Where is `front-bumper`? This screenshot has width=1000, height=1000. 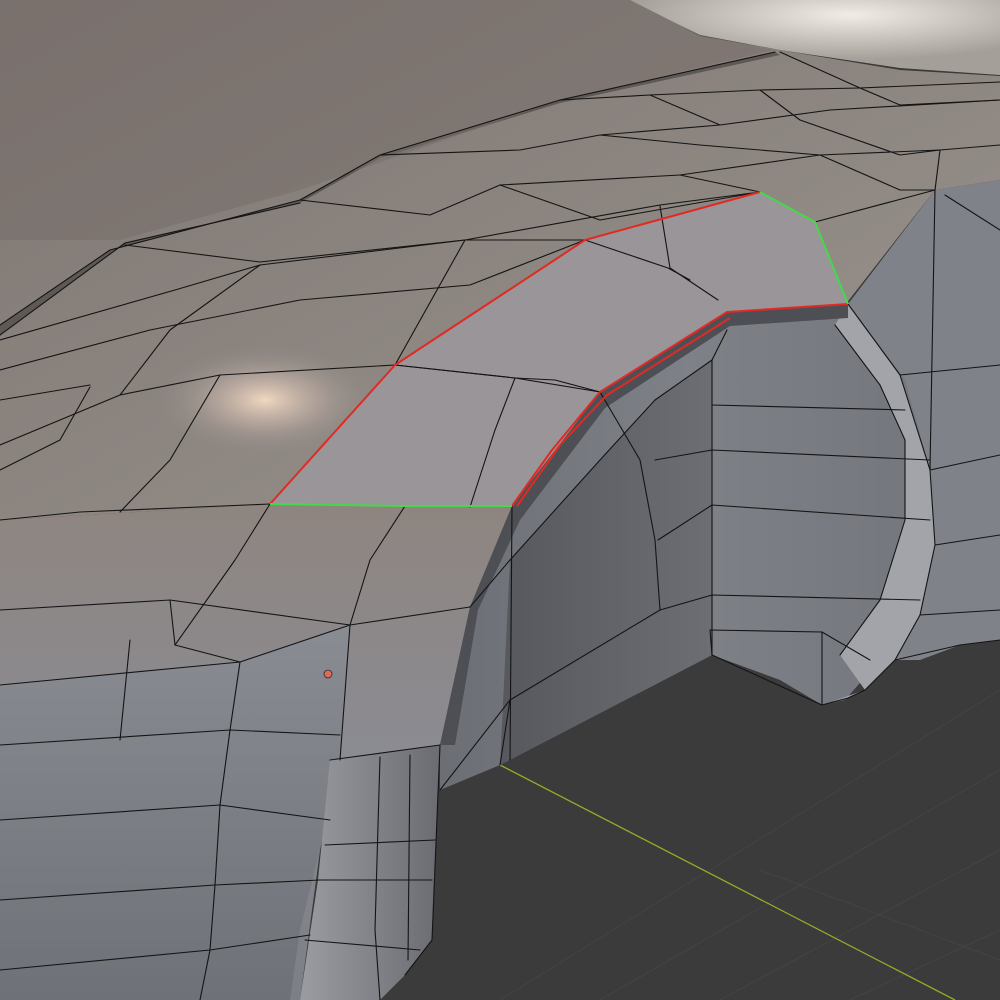
front-bumper is located at coordinates (175, 812).